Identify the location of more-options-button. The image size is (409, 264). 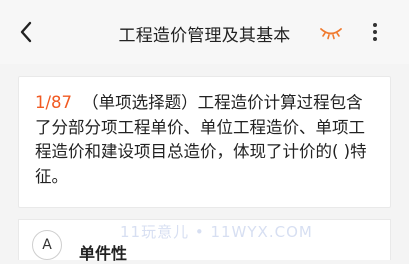
(375, 32).